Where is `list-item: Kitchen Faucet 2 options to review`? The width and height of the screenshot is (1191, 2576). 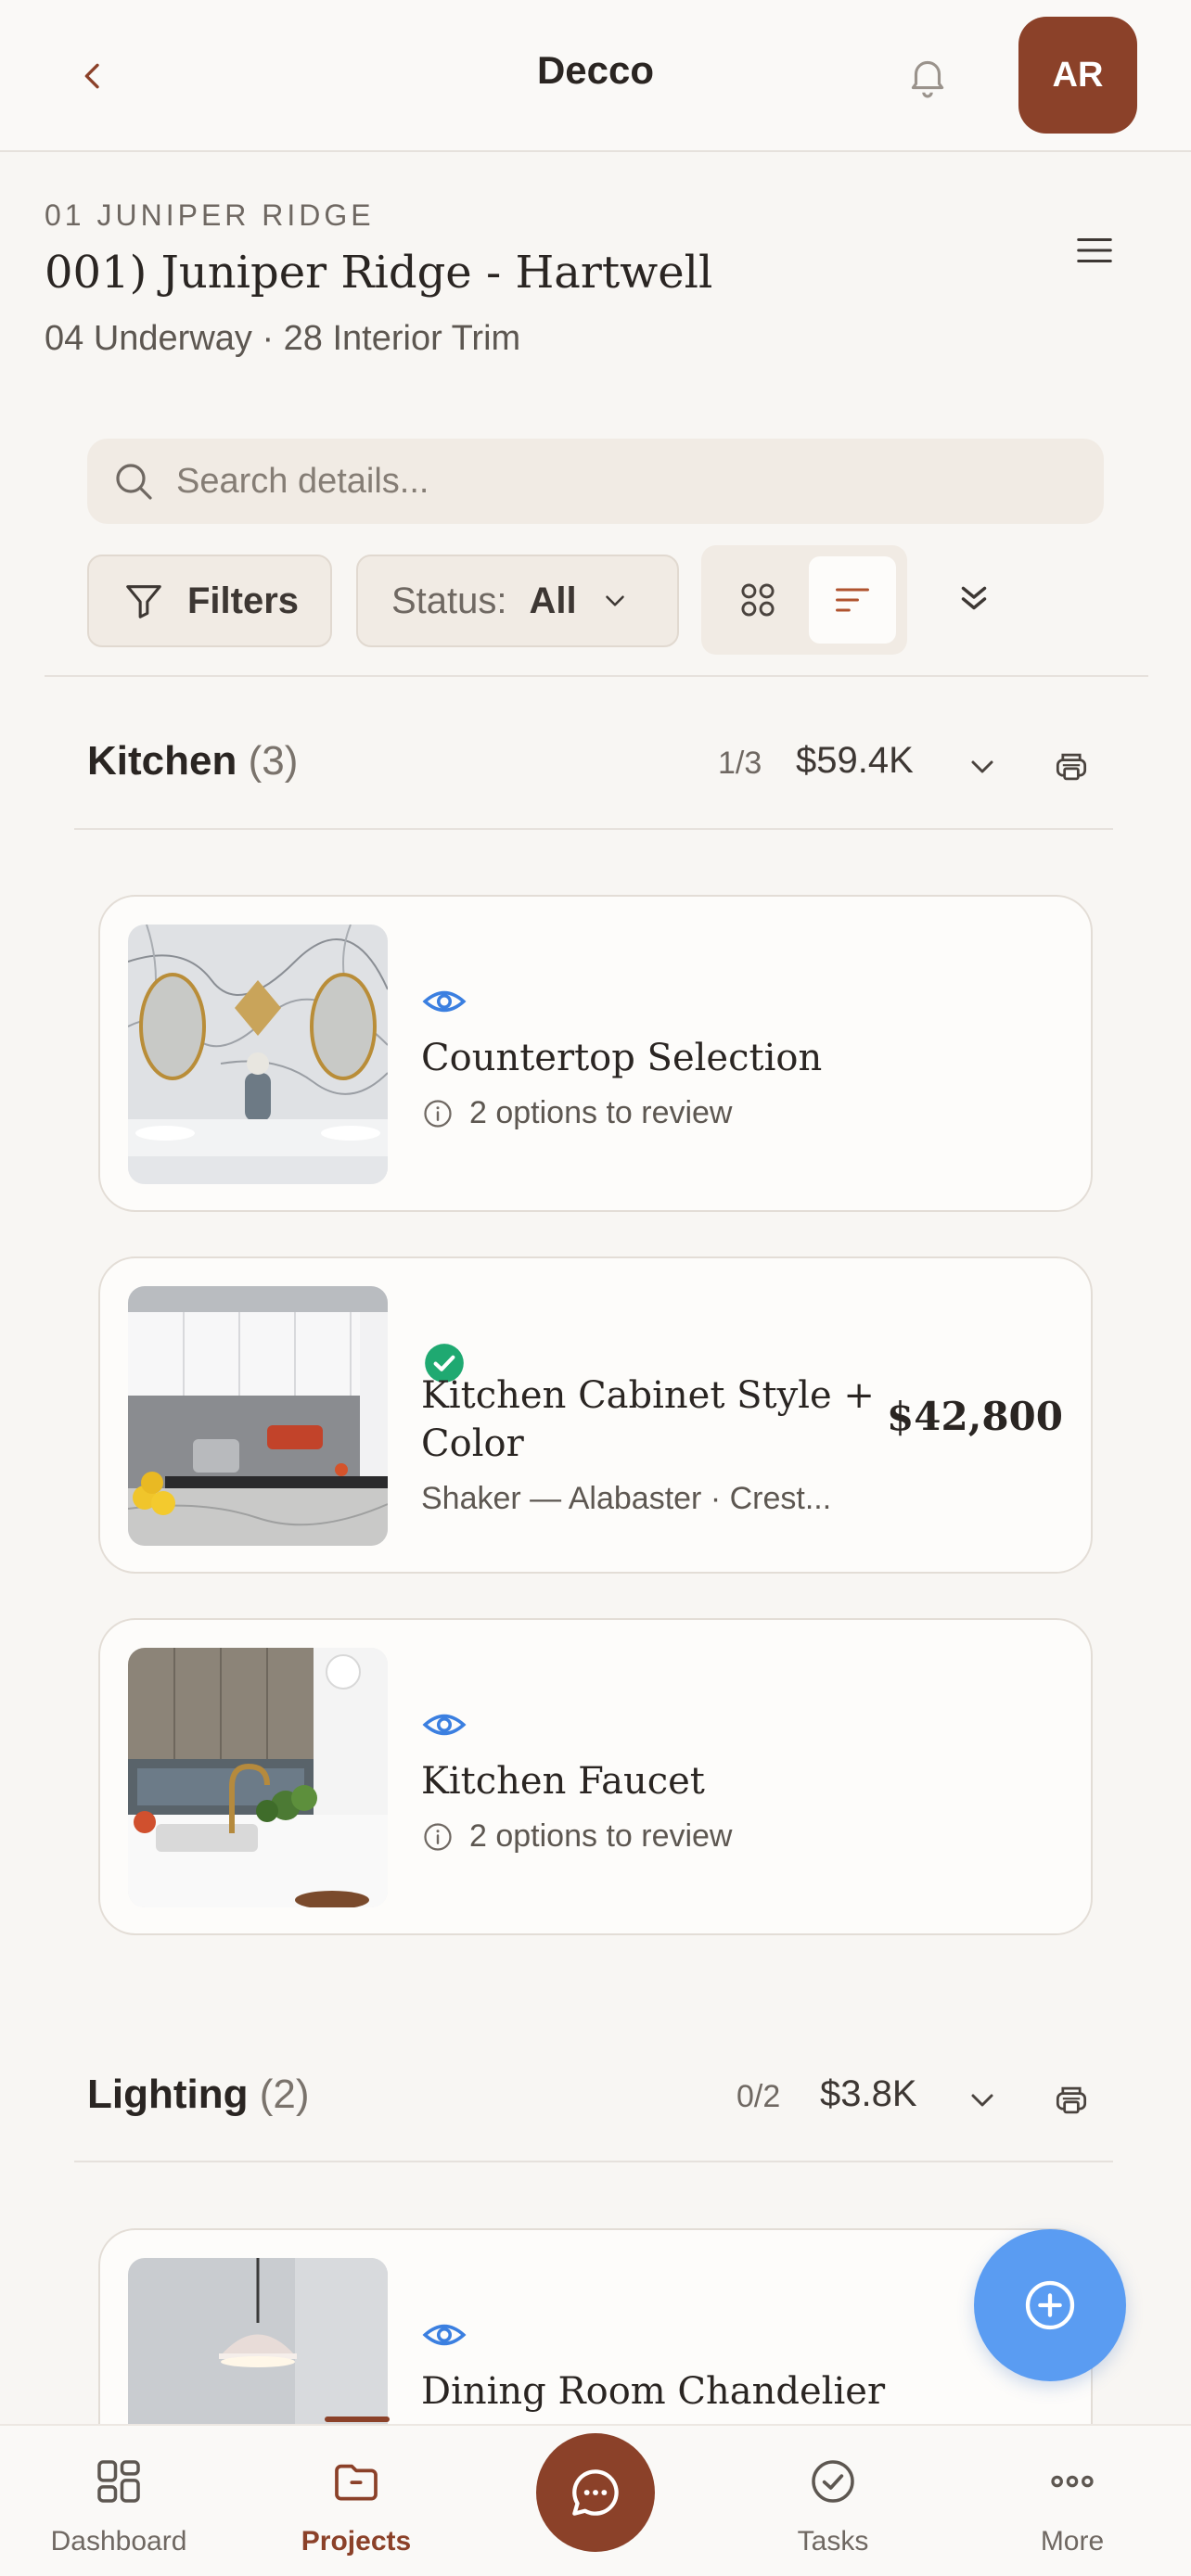 list-item: Kitchen Faucet 2 options to review is located at coordinates (595, 1776).